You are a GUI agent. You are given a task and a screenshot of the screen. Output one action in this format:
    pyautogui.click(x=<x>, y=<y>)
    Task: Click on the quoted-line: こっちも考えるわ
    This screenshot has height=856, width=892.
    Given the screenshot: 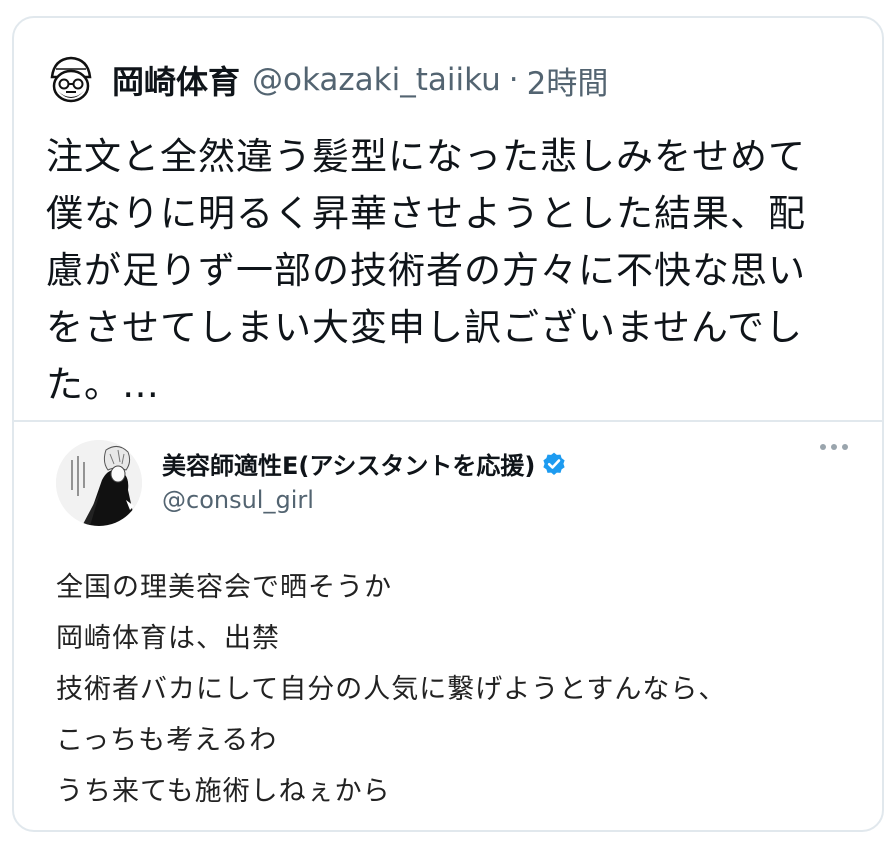 What is the action you would take?
    pyautogui.click(x=167, y=740)
    